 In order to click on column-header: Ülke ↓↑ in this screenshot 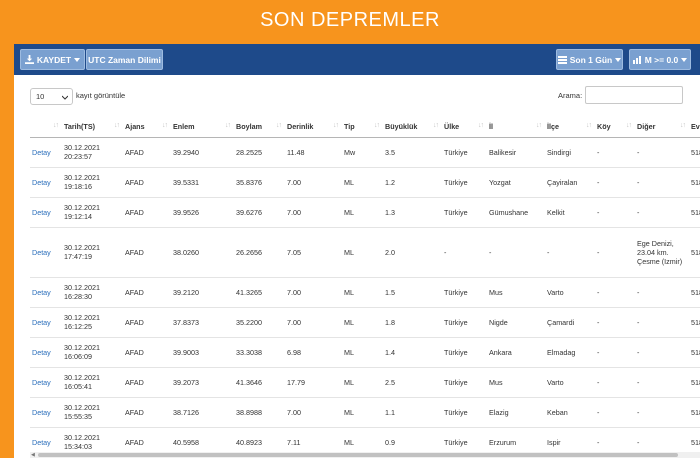, I will do `click(464, 127)`.